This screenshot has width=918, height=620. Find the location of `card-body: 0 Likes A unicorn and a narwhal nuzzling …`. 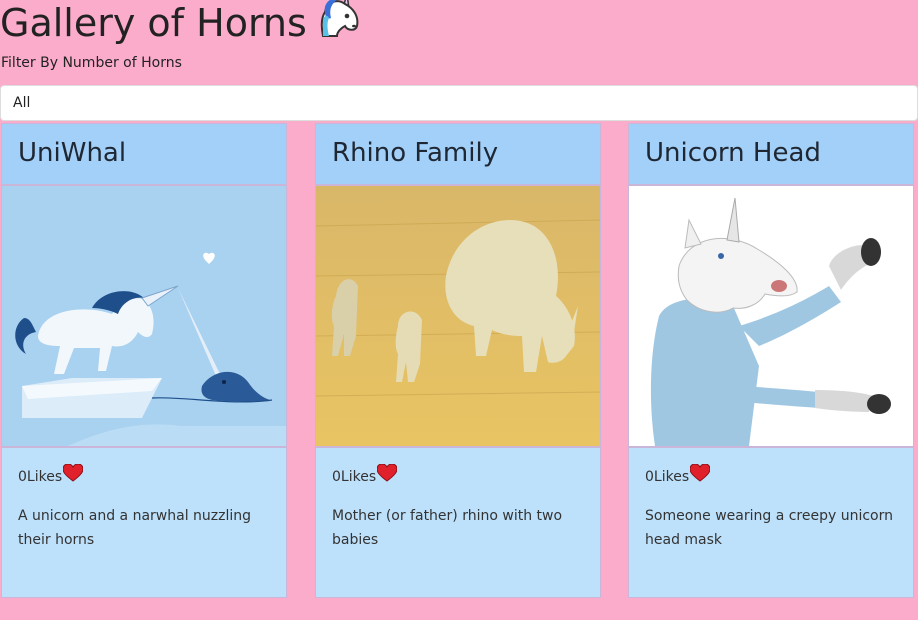

card-body: 0 Likes A unicorn and a narwhal nuzzling … is located at coordinates (144, 500).